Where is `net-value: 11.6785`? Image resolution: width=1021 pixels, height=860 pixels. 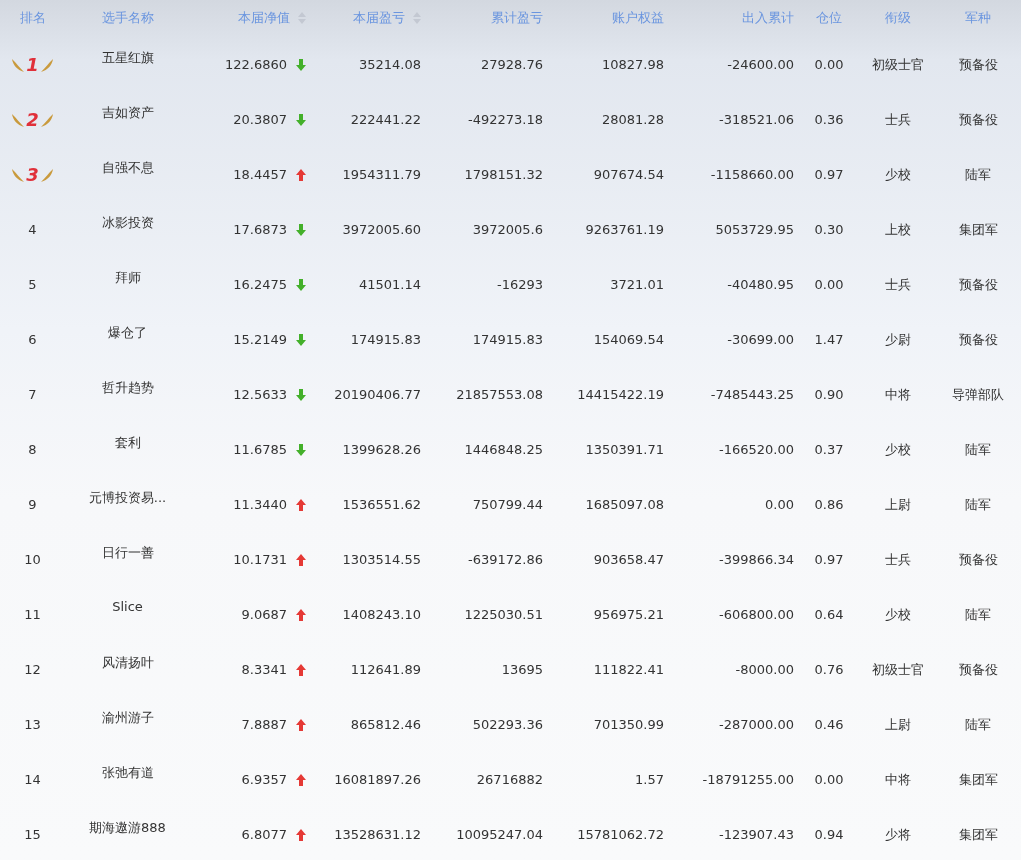 net-value: 11.6785 is located at coordinates (260, 449).